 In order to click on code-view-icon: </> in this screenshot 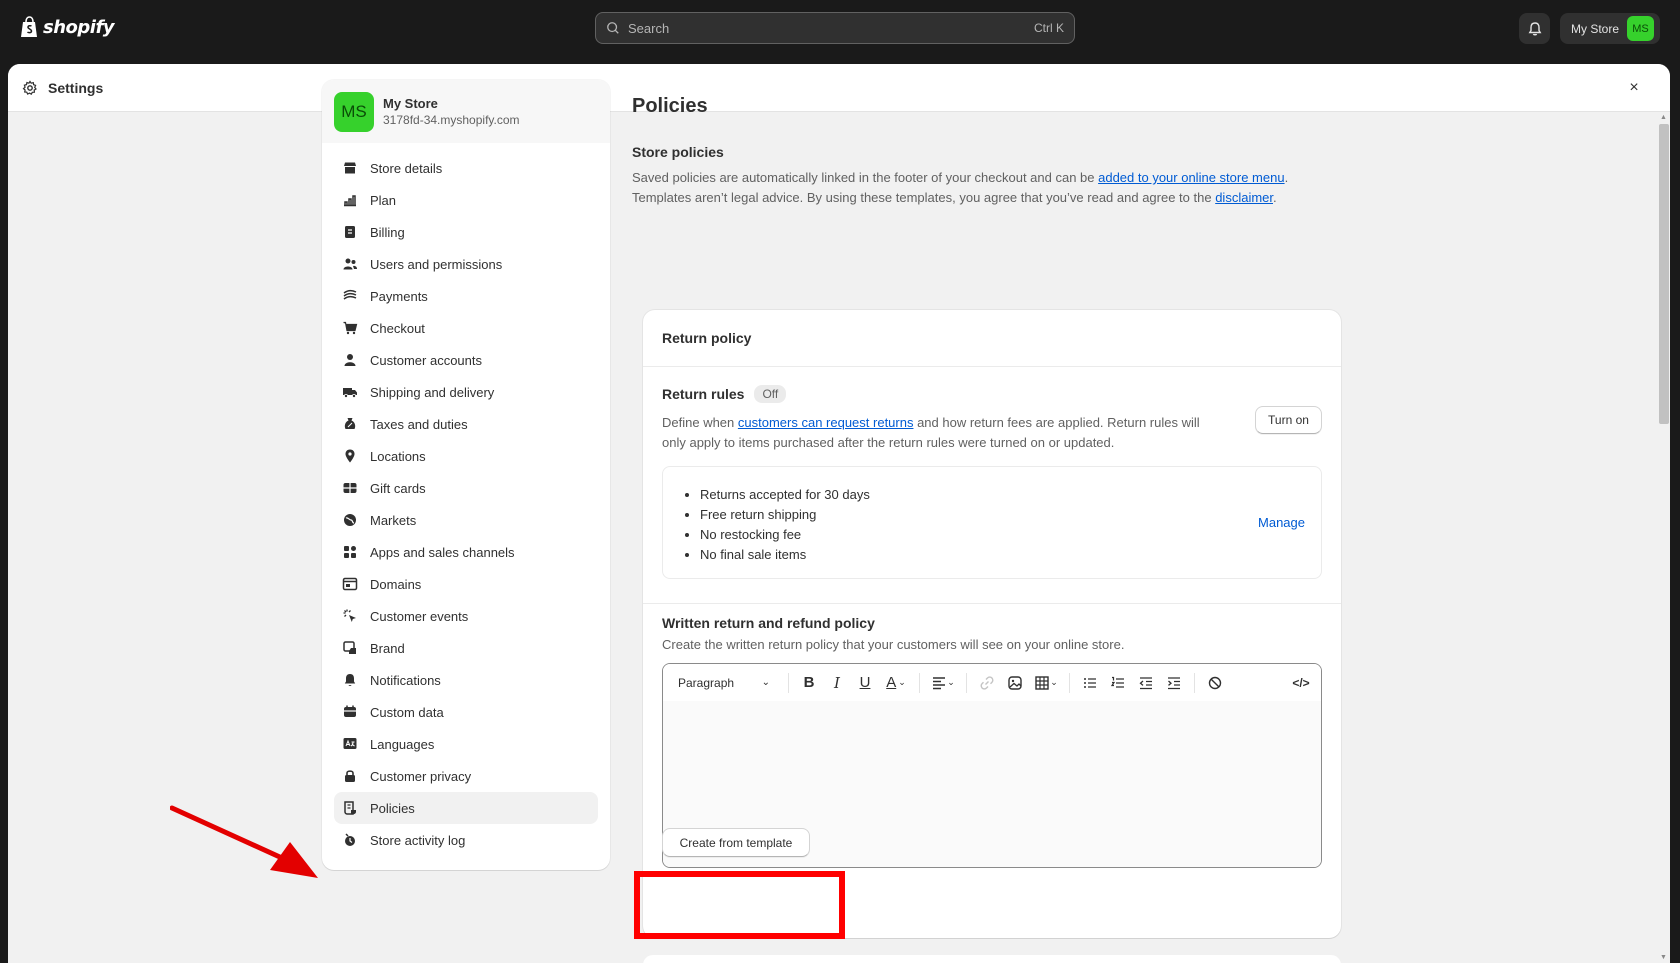, I will do `click(1301, 683)`.